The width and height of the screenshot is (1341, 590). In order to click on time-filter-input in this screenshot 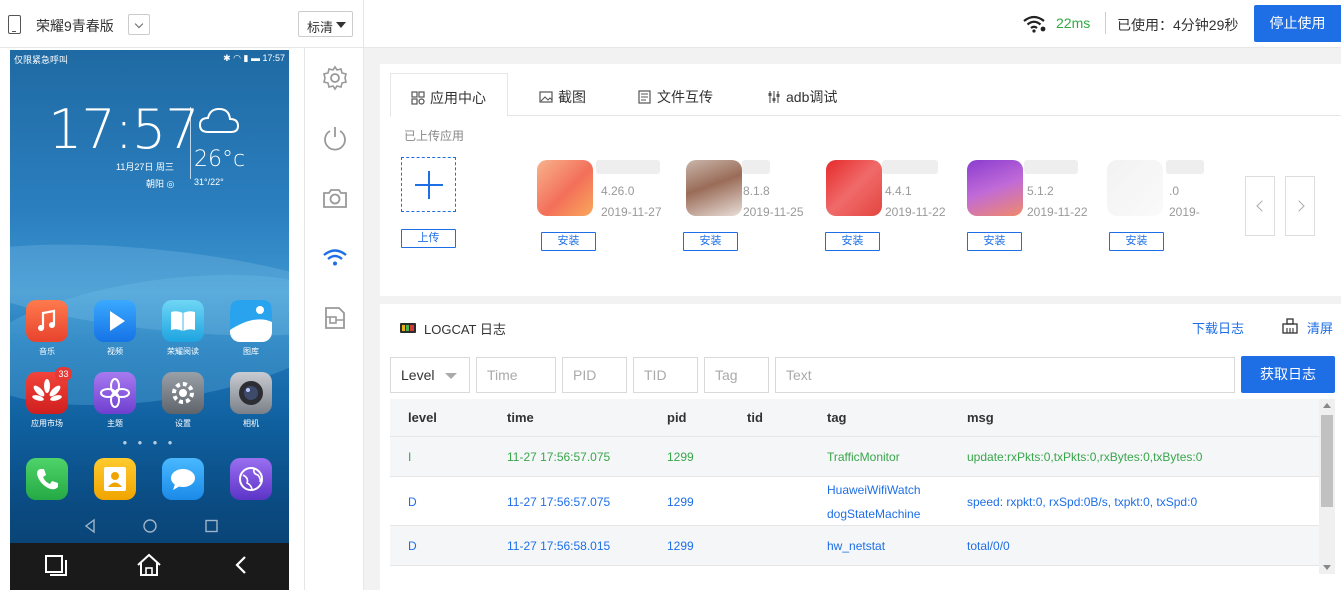, I will do `click(516, 375)`.